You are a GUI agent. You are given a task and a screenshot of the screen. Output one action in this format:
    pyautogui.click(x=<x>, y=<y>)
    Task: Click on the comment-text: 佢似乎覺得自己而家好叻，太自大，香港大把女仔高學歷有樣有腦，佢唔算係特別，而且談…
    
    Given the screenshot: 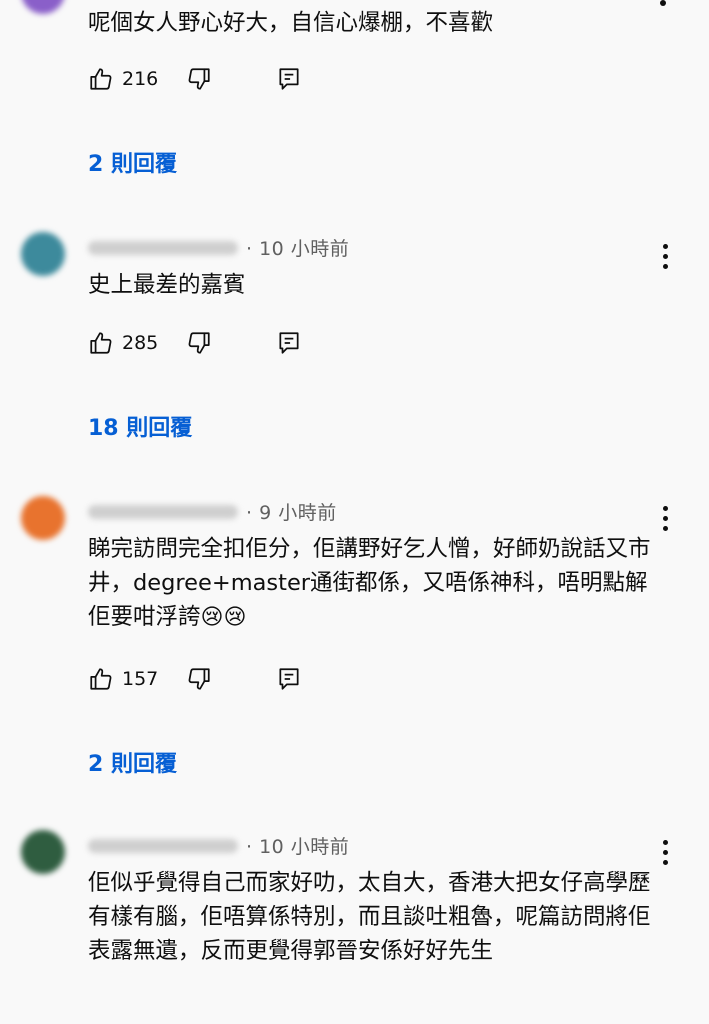 What is the action you would take?
    pyautogui.click(x=369, y=917)
    